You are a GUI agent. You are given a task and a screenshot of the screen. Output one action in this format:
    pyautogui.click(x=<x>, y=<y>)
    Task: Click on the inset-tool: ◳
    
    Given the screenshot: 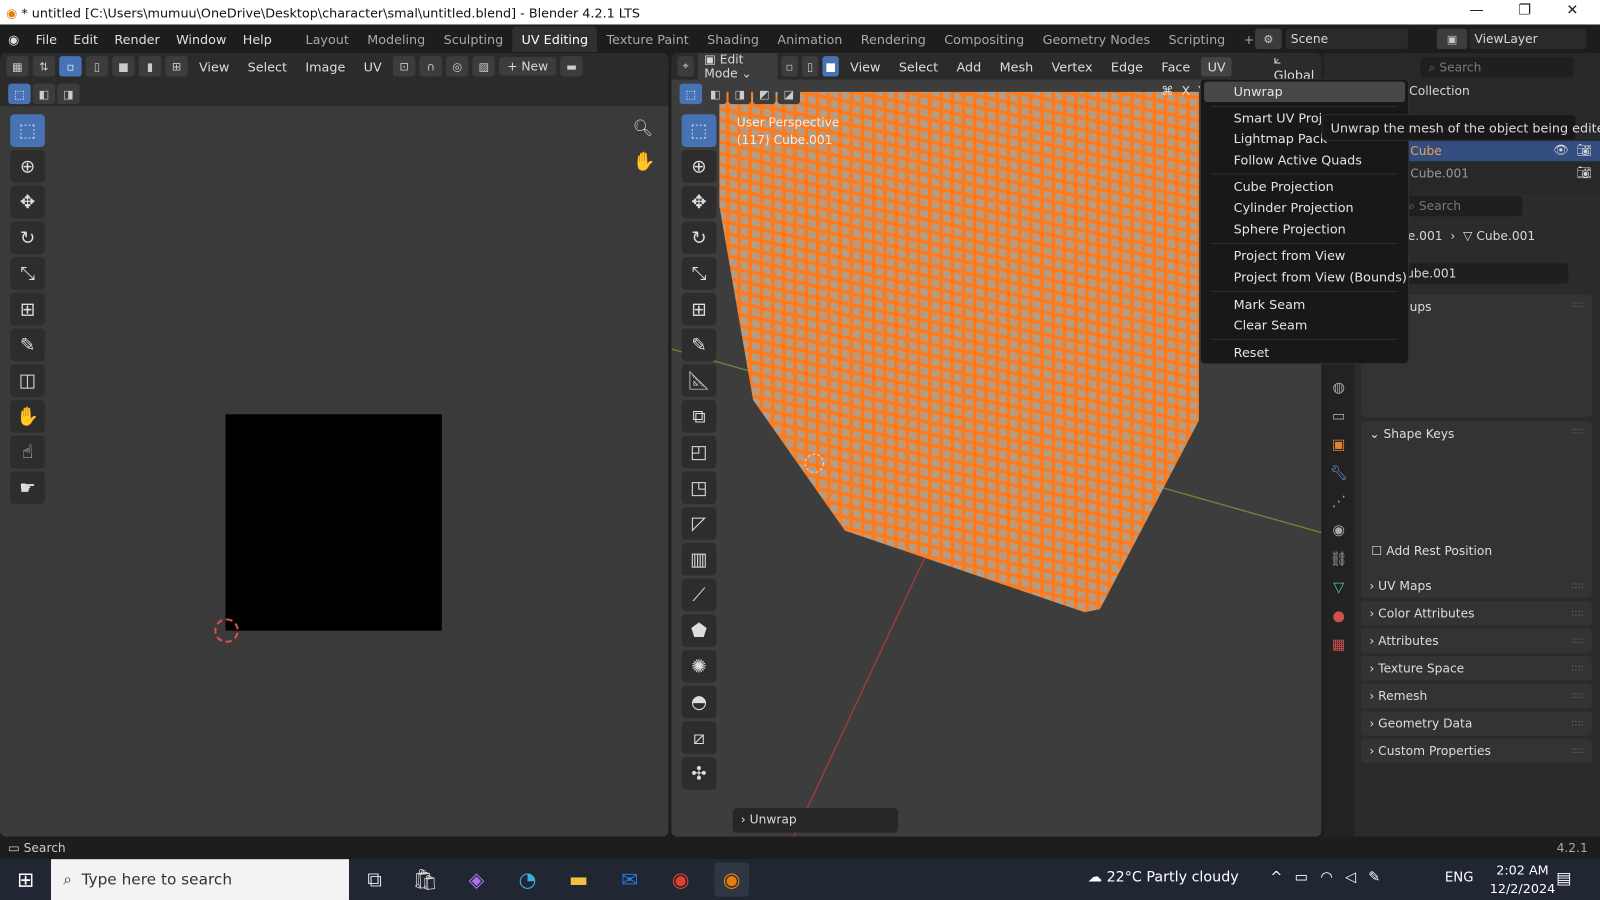 What is the action you would take?
    pyautogui.click(x=699, y=488)
    